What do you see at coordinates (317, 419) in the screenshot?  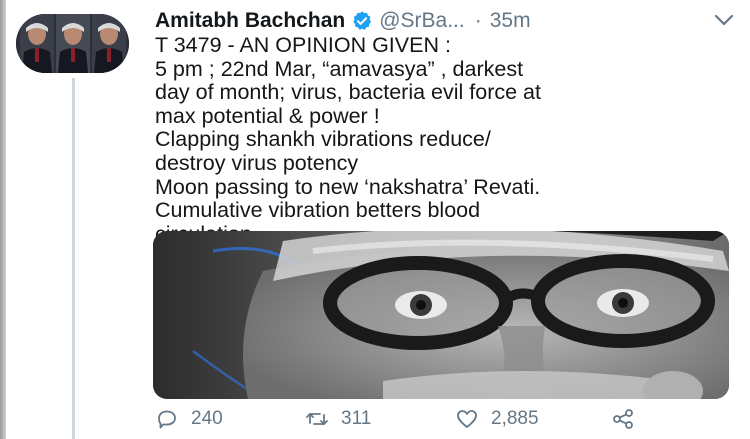 I see `retweet-icon` at bounding box center [317, 419].